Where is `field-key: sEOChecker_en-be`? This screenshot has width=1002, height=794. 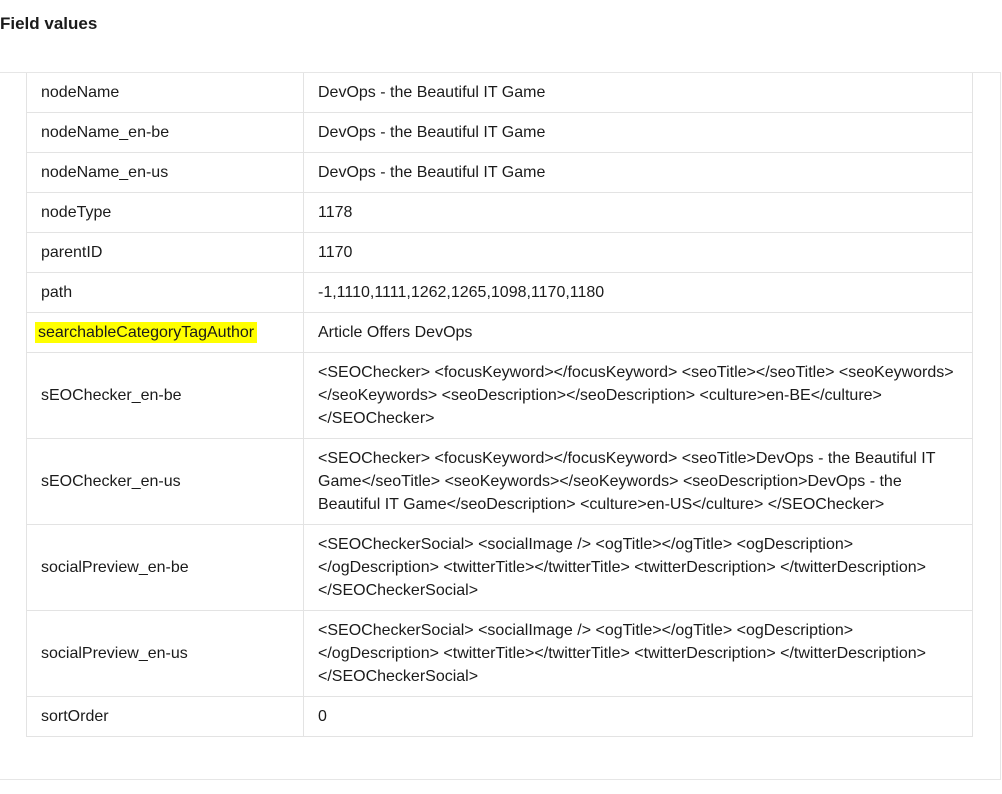 field-key: sEOChecker_en-be is located at coordinates (165, 395).